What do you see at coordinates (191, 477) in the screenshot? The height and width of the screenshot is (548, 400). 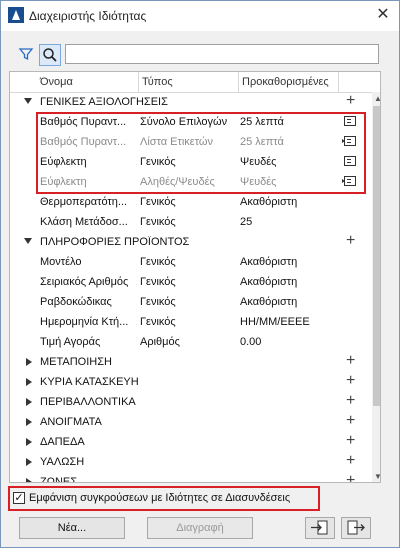 I see `group-row: ΖΩΝΕΣ +` at bounding box center [191, 477].